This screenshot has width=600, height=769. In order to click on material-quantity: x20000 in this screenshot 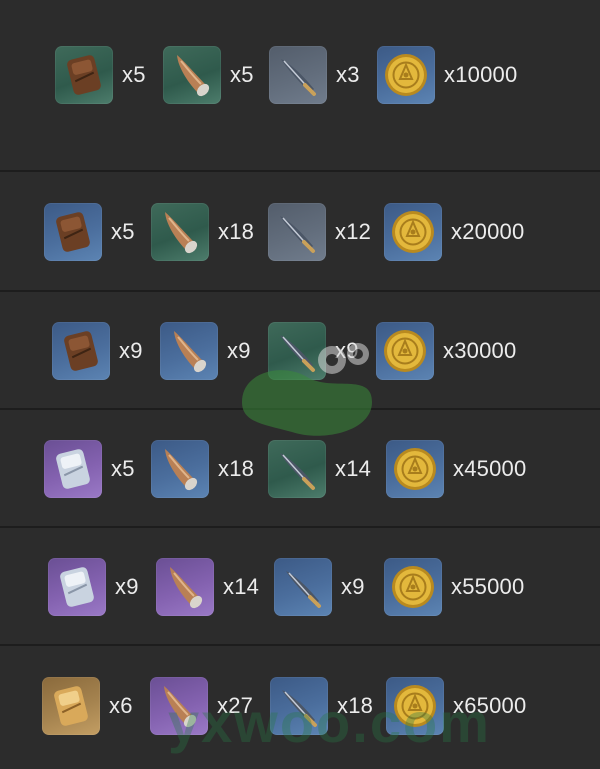, I will do `click(488, 231)`.